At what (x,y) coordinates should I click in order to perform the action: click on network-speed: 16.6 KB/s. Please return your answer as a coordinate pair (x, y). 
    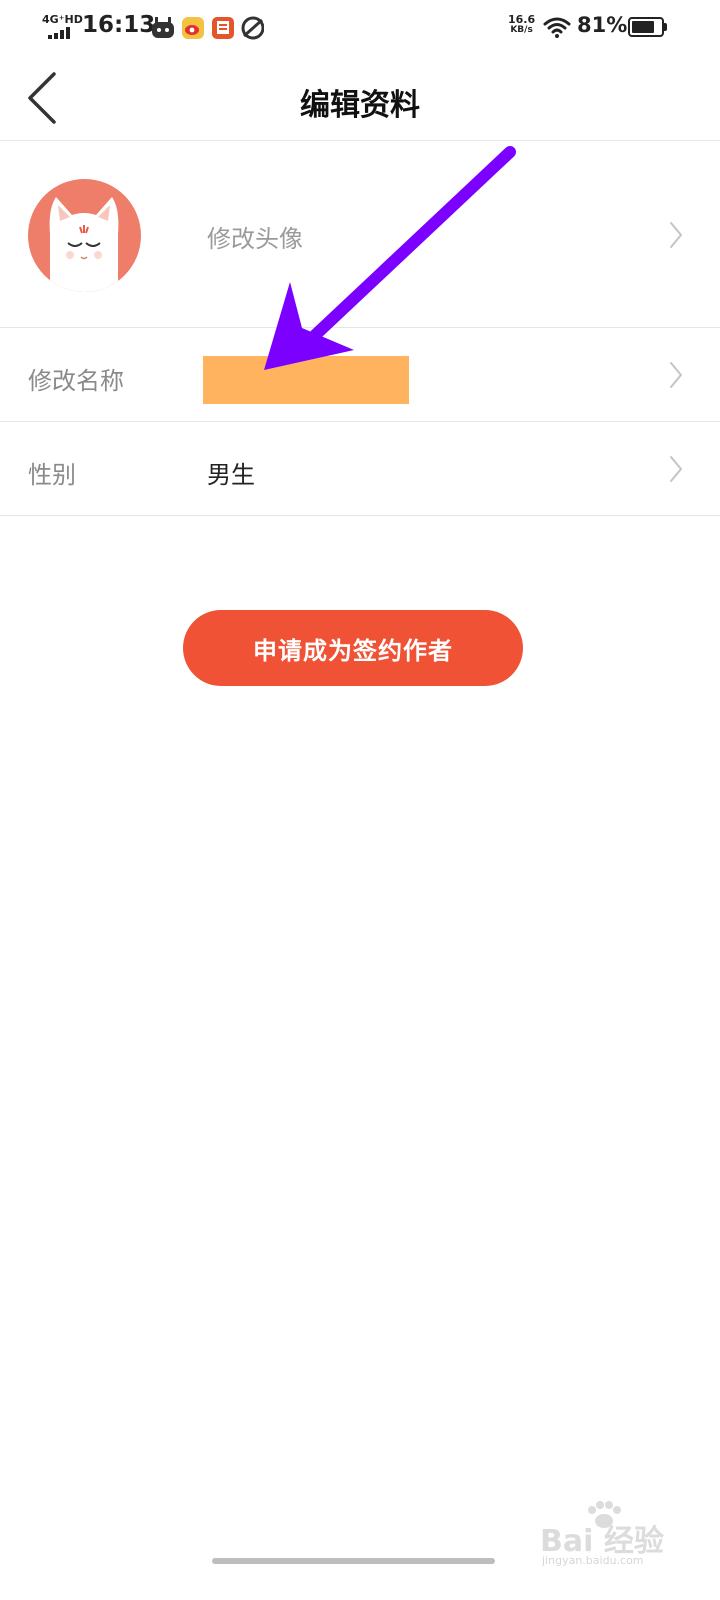
    Looking at the image, I should click on (521, 25).